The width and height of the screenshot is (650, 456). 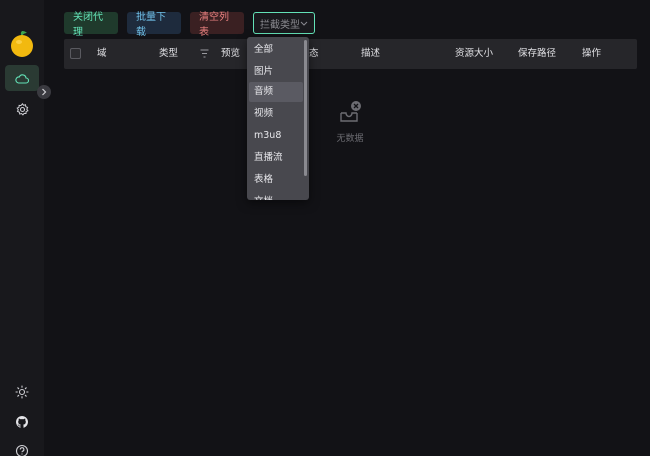 What do you see at coordinates (280, 25) in the screenshot?
I see `intercept-type-placeholder: 拦截类型` at bounding box center [280, 25].